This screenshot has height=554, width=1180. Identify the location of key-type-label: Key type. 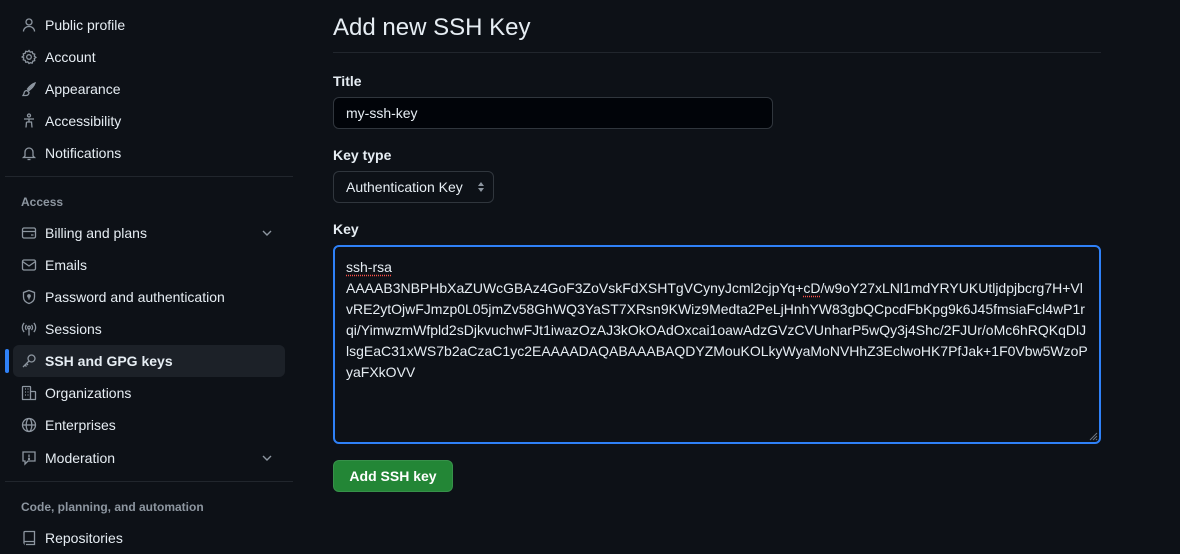
(362, 155).